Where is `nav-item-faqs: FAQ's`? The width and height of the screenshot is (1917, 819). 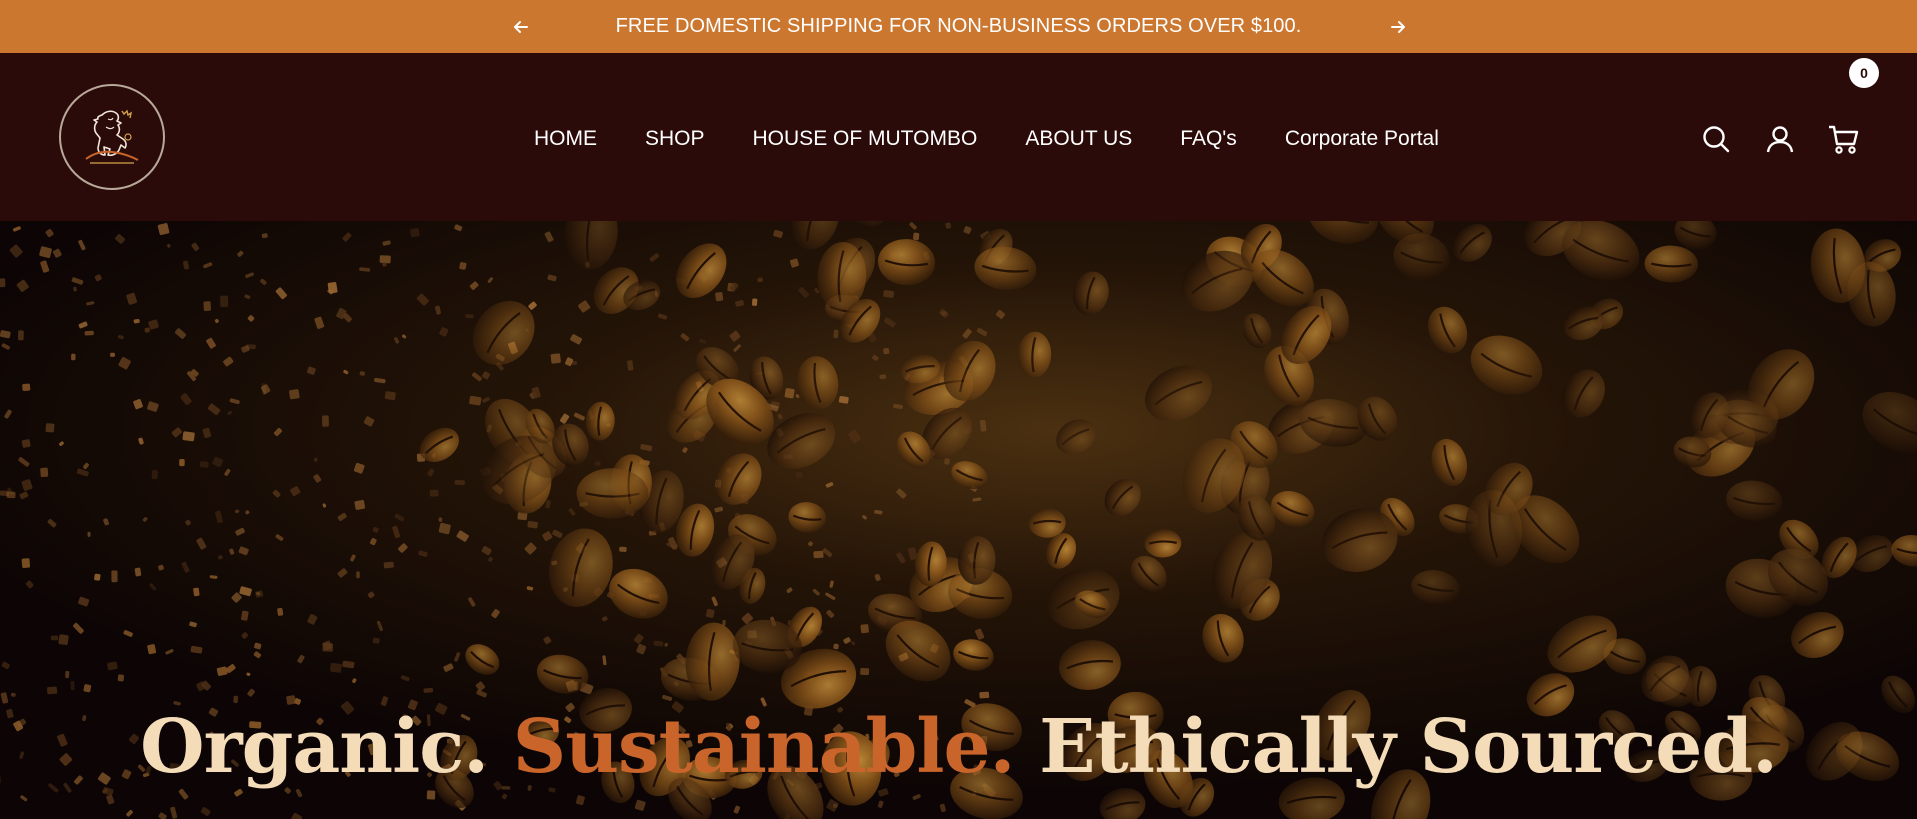 nav-item-faqs: FAQ's is located at coordinates (1208, 139).